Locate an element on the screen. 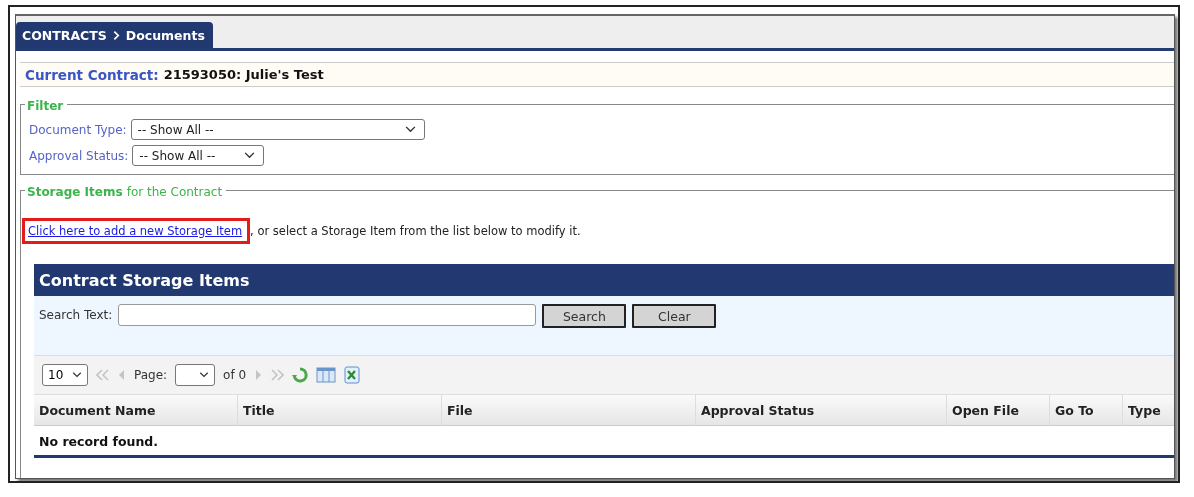  column-header: Type is located at coordinates (1148, 410).